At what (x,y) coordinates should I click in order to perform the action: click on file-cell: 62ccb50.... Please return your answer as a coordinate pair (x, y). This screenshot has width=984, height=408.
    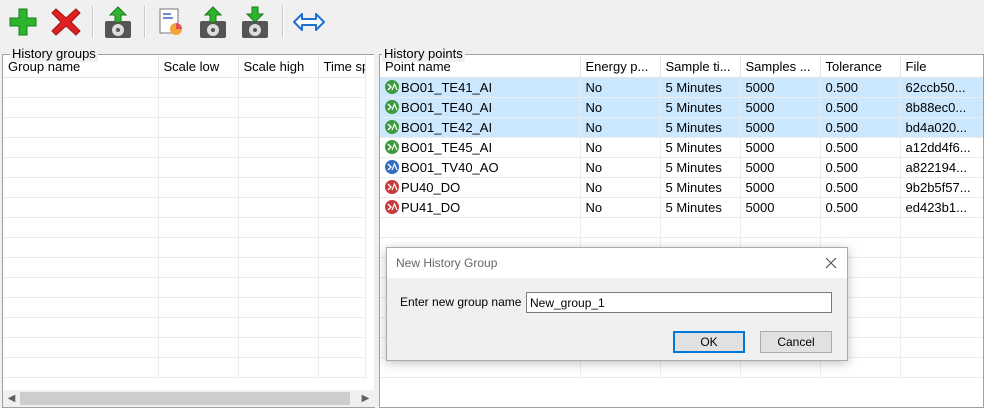
    Looking at the image, I should click on (941, 87).